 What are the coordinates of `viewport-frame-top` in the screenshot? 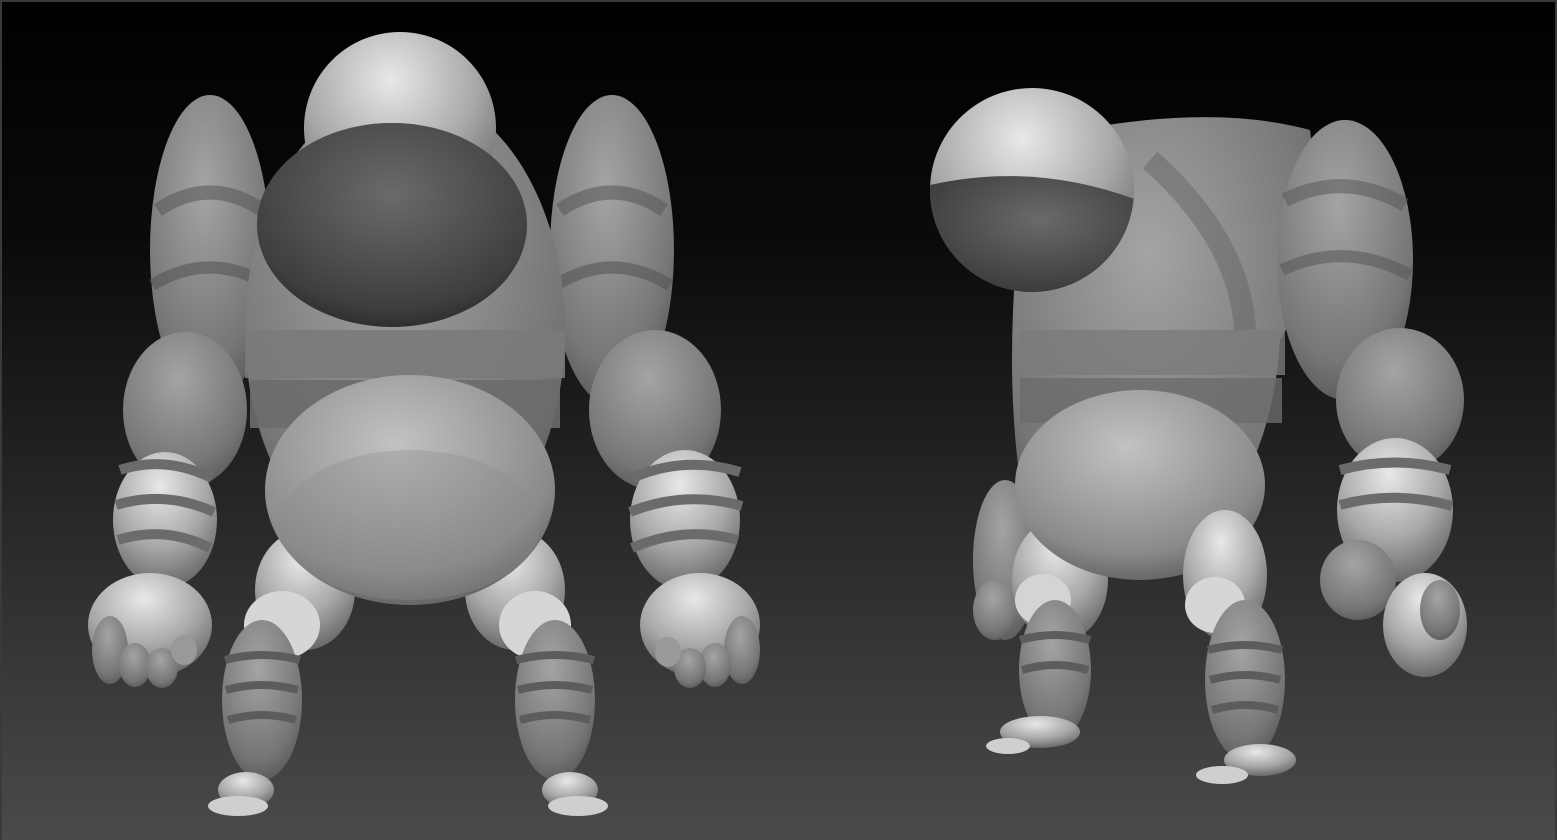 It's located at (778, 1).